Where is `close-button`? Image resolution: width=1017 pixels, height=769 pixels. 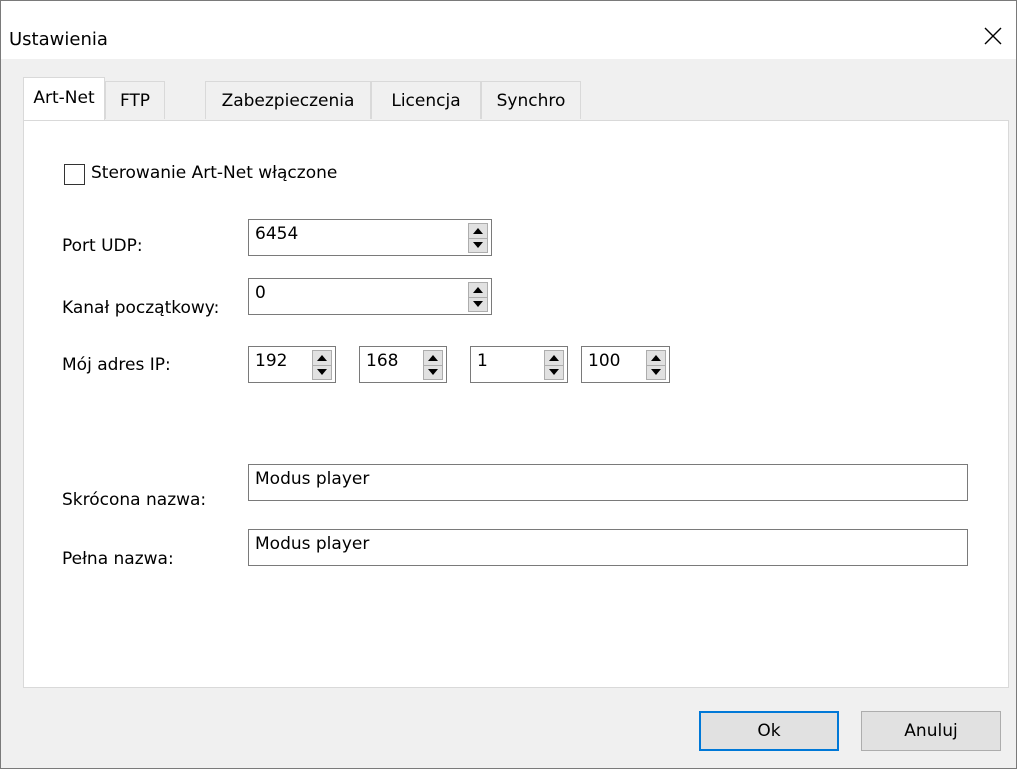 close-button is located at coordinates (993, 36).